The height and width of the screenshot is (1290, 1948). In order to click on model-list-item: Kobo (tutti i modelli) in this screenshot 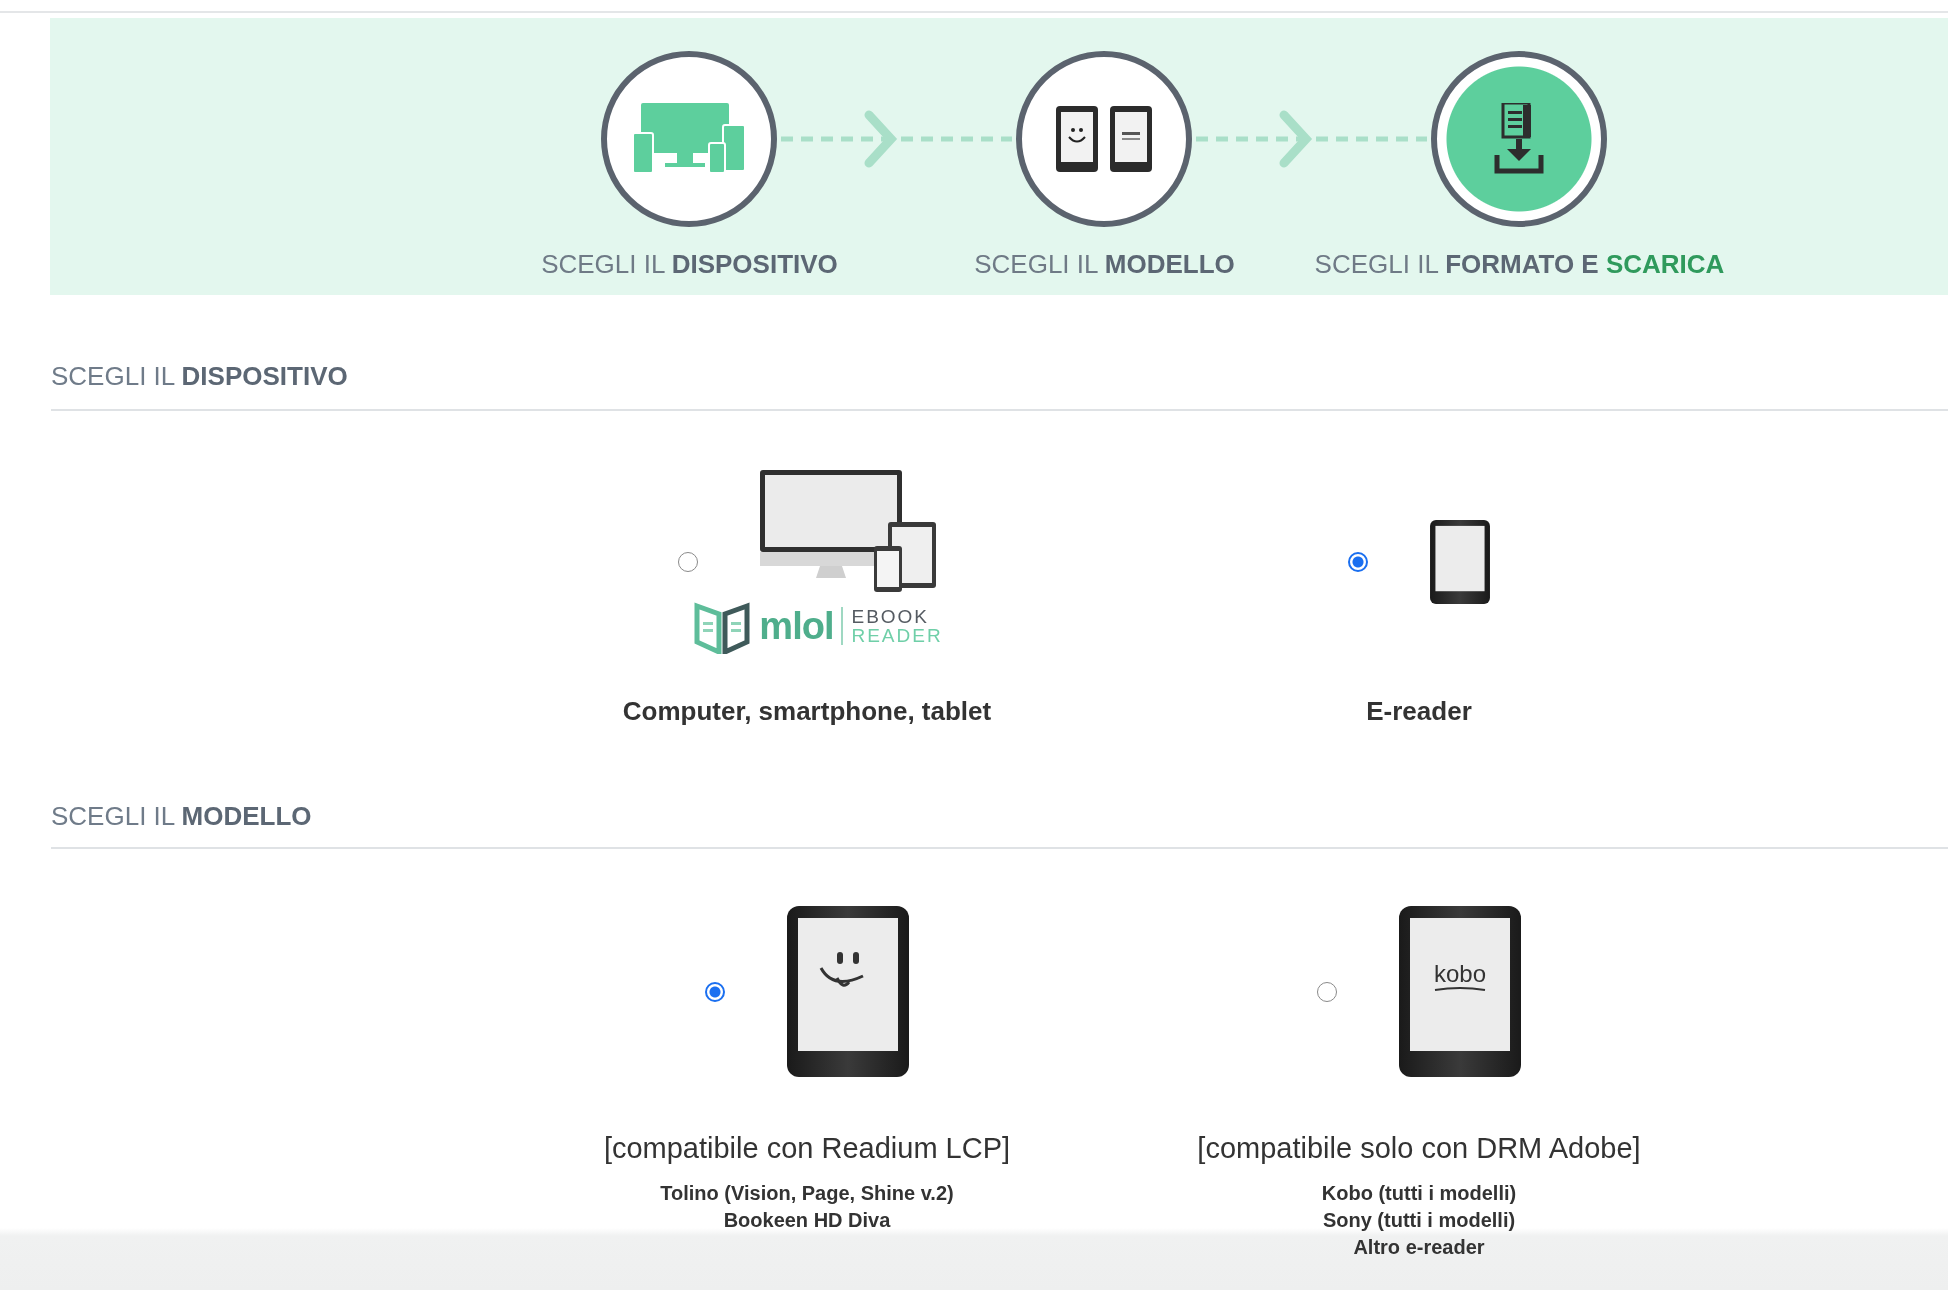, I will do `click(1419, 1193)`.